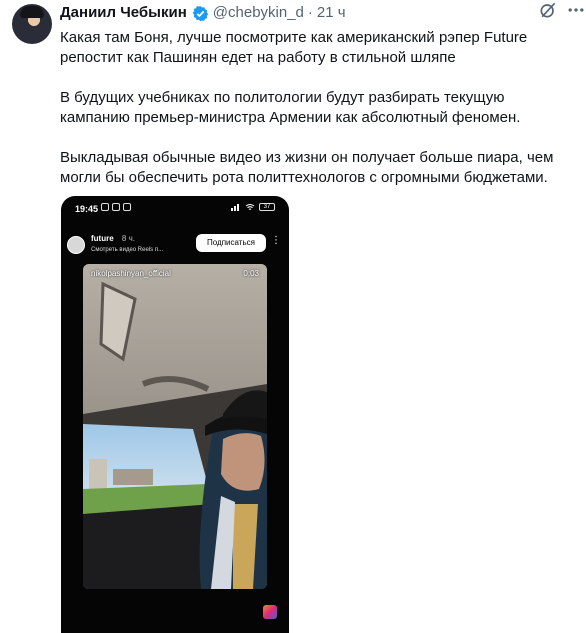 The width and height of the screenshot is (586, 633). What do you see at coordinates (331, 13) in the screenshot?
I see `tweet-time: 21 ч` at bounding box center [331, 13].